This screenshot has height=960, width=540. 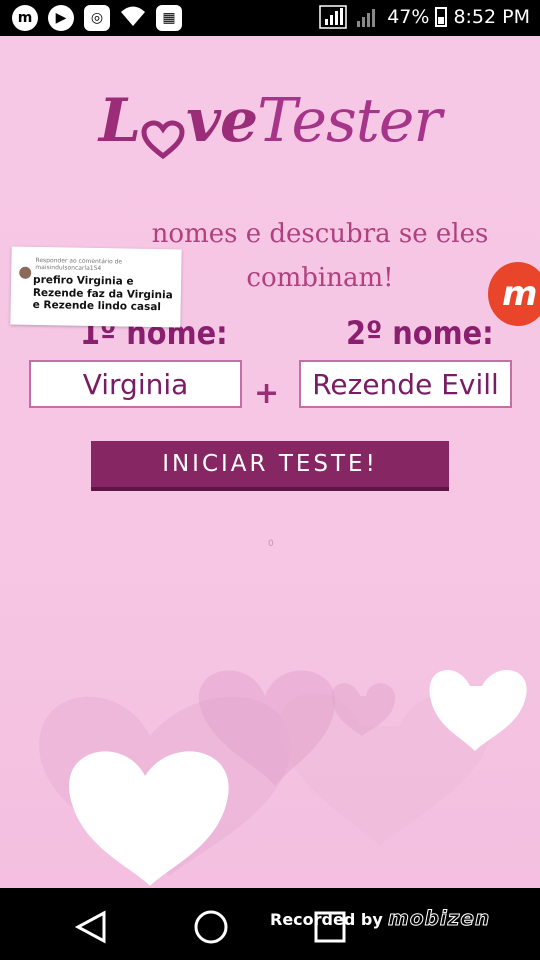 What do you see at coordinates (441, 17) in the screenshot?
I see `battery-icon` at bounding box center [441, 17].